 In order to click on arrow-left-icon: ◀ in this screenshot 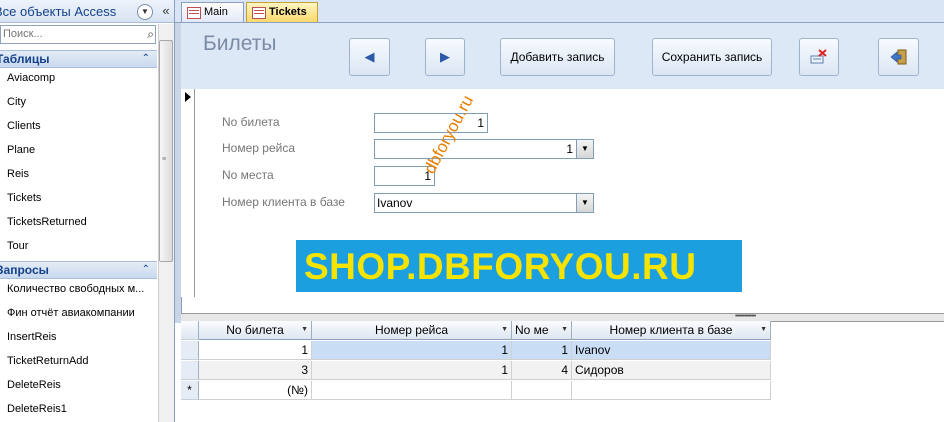, I will do `click(369, 56)`.